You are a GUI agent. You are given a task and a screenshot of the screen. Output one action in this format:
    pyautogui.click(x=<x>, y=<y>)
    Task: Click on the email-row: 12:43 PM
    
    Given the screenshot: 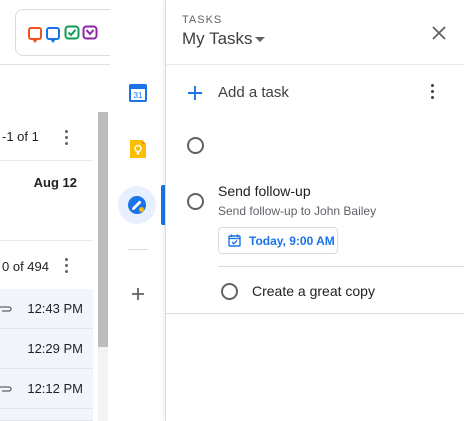 What is the action you would take?
    pyautogui.click(x=46, y=309)
    